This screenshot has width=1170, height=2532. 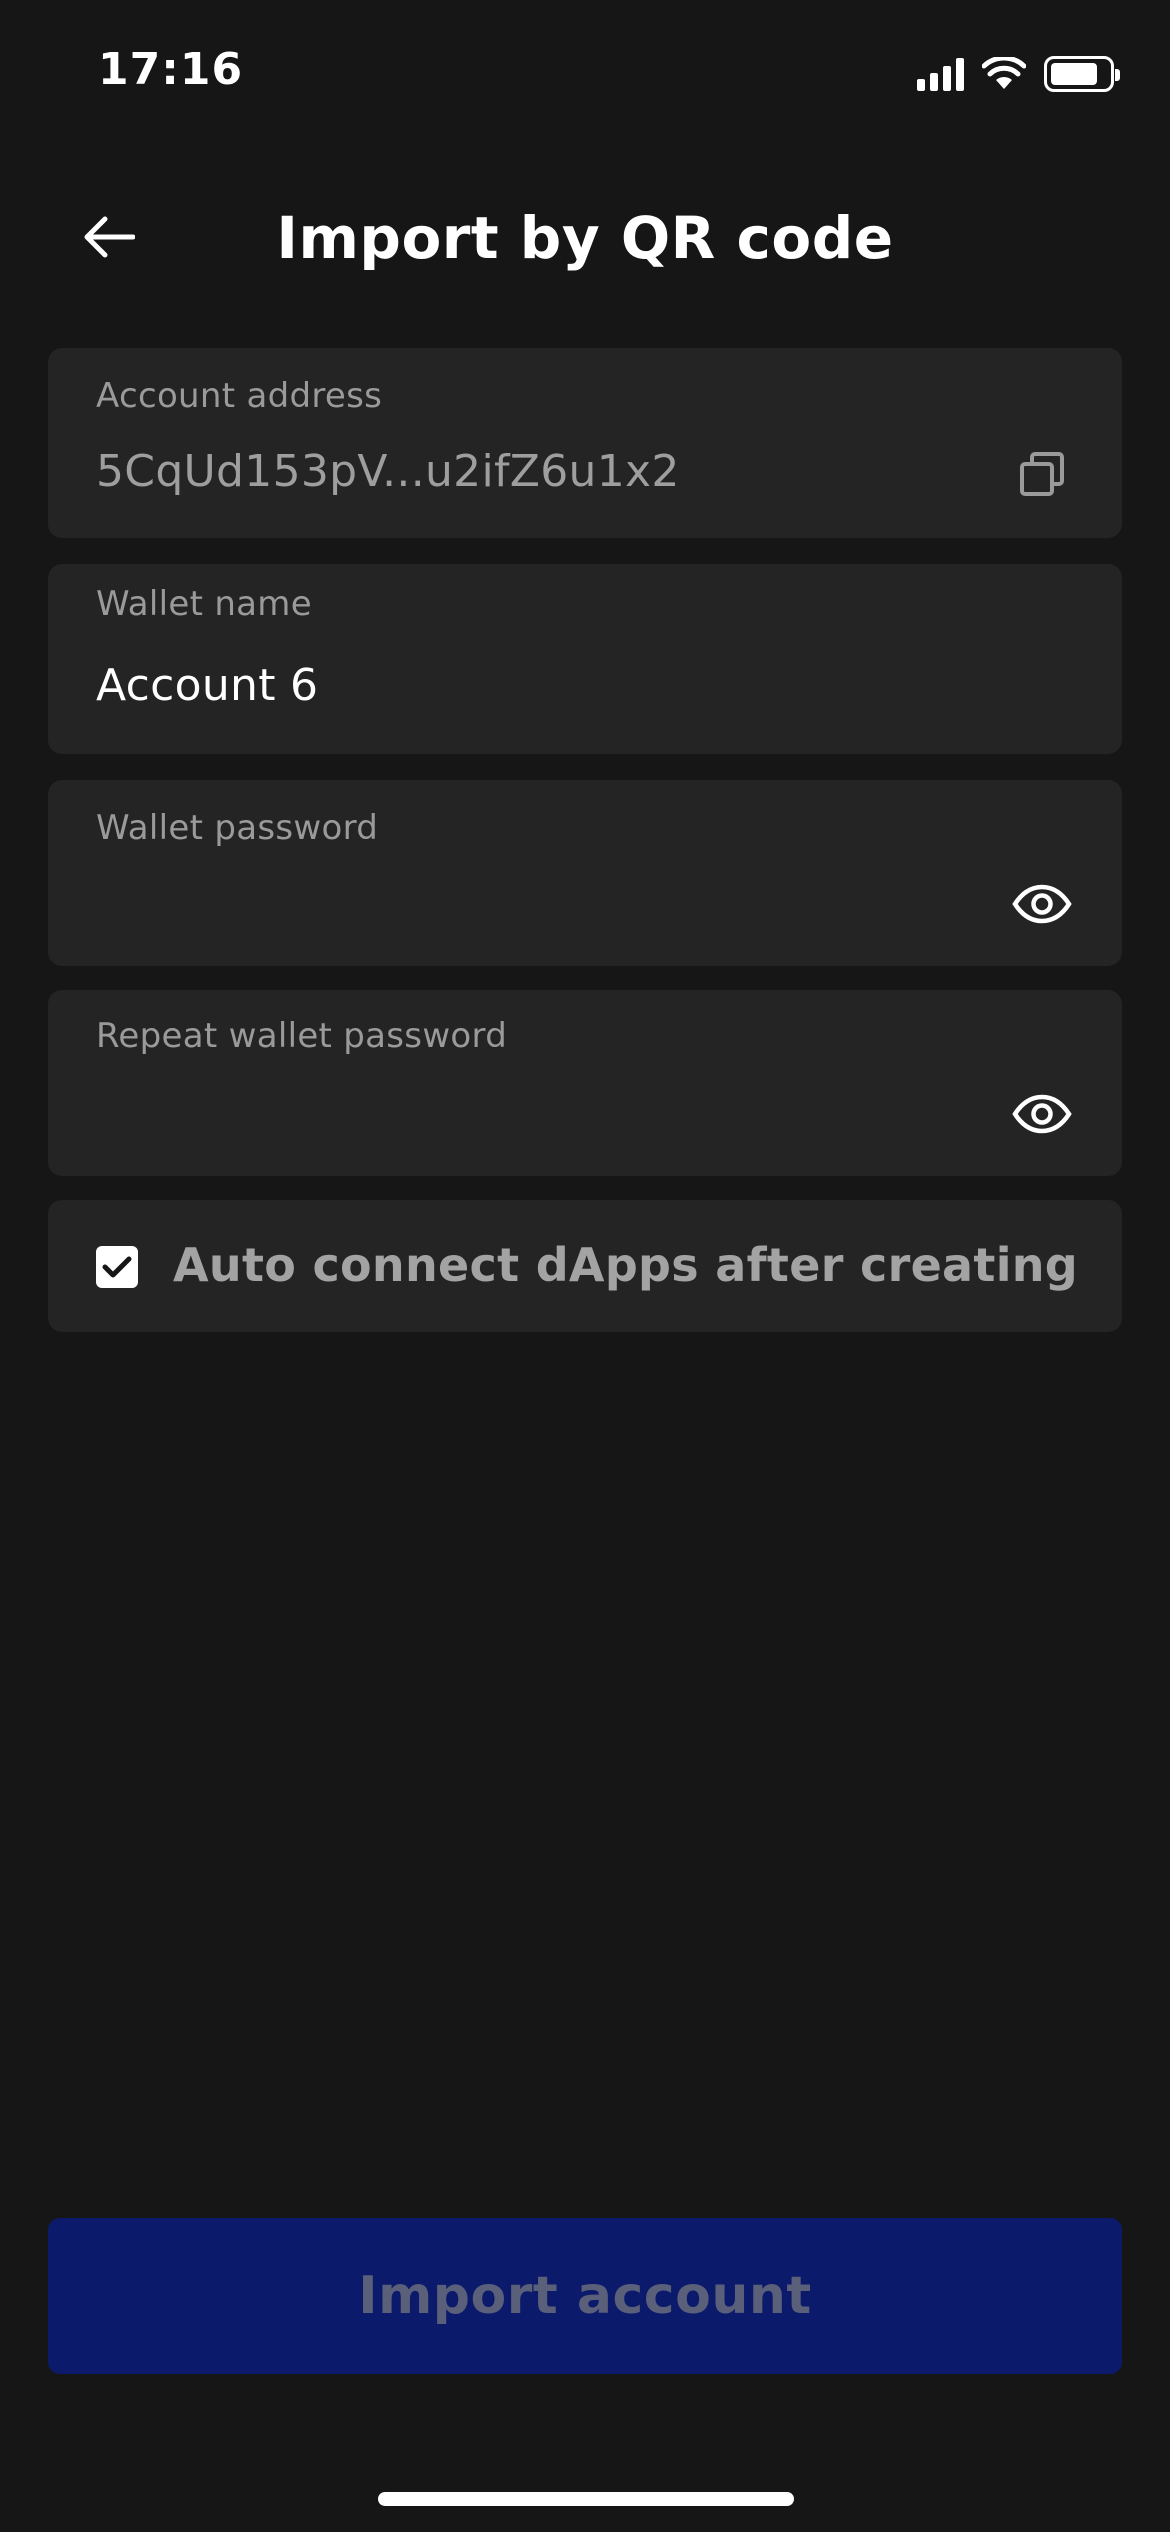 What do you see at coordinates (239, 396) in the screenshot?
I see `account-address-label: Account address` at bounding box center [239, 396].